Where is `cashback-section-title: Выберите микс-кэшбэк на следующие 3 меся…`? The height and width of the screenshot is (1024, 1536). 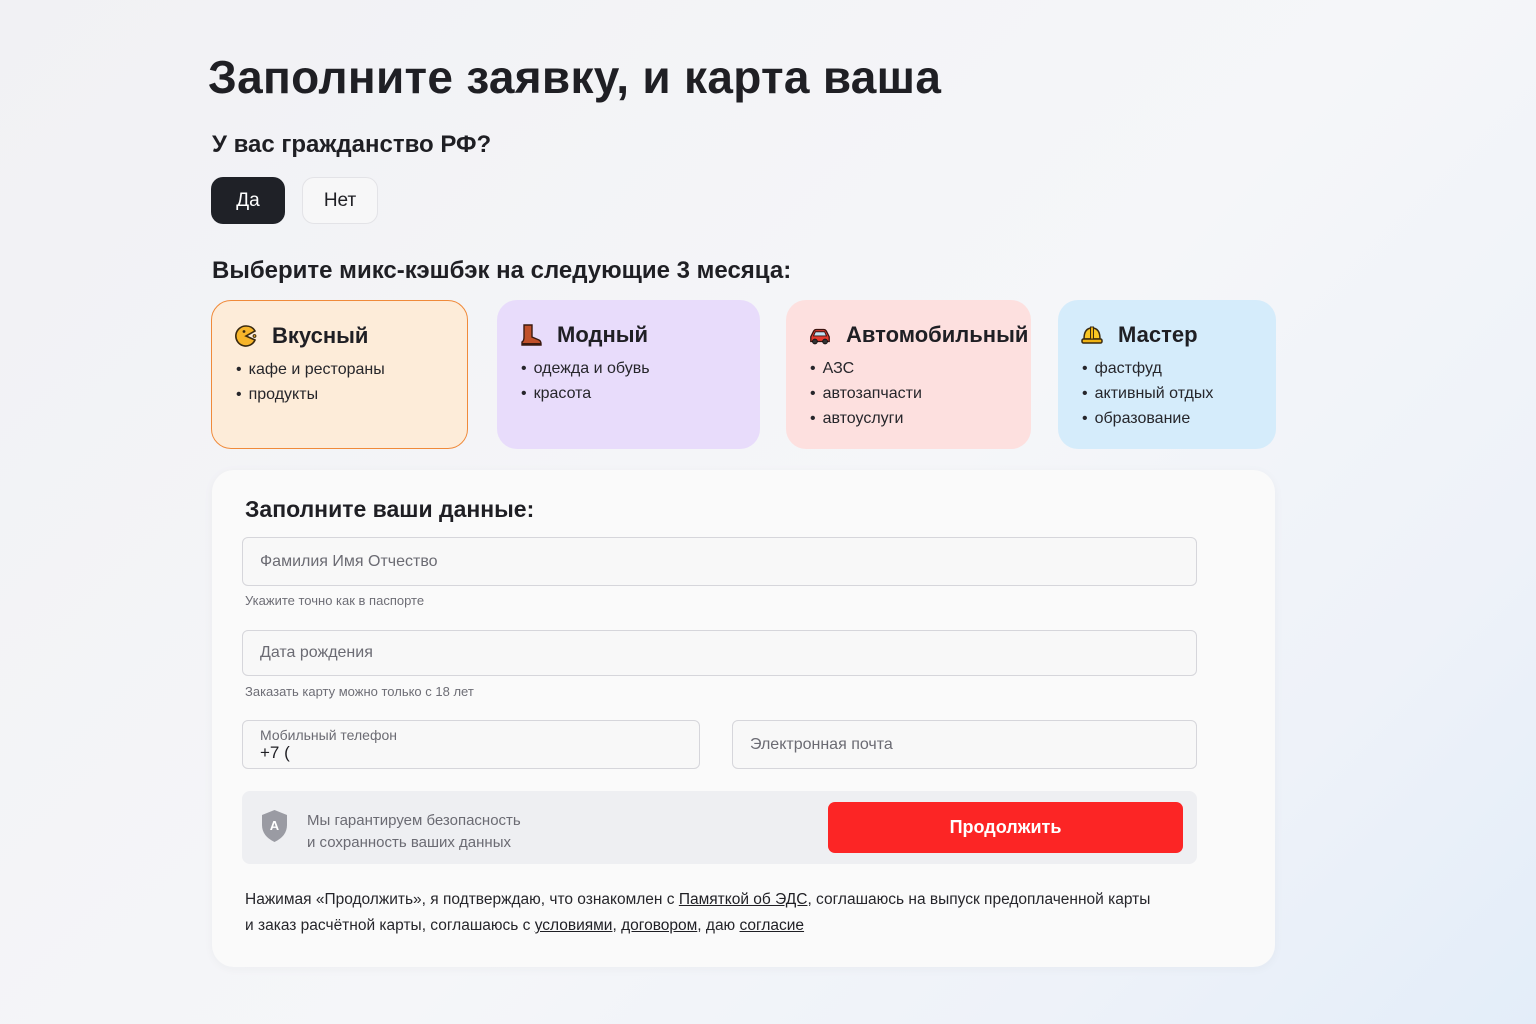
cashback-section-title: Выберите микс-кэшбэк на следующие 3 меся… is located at coordinates (502, 270).